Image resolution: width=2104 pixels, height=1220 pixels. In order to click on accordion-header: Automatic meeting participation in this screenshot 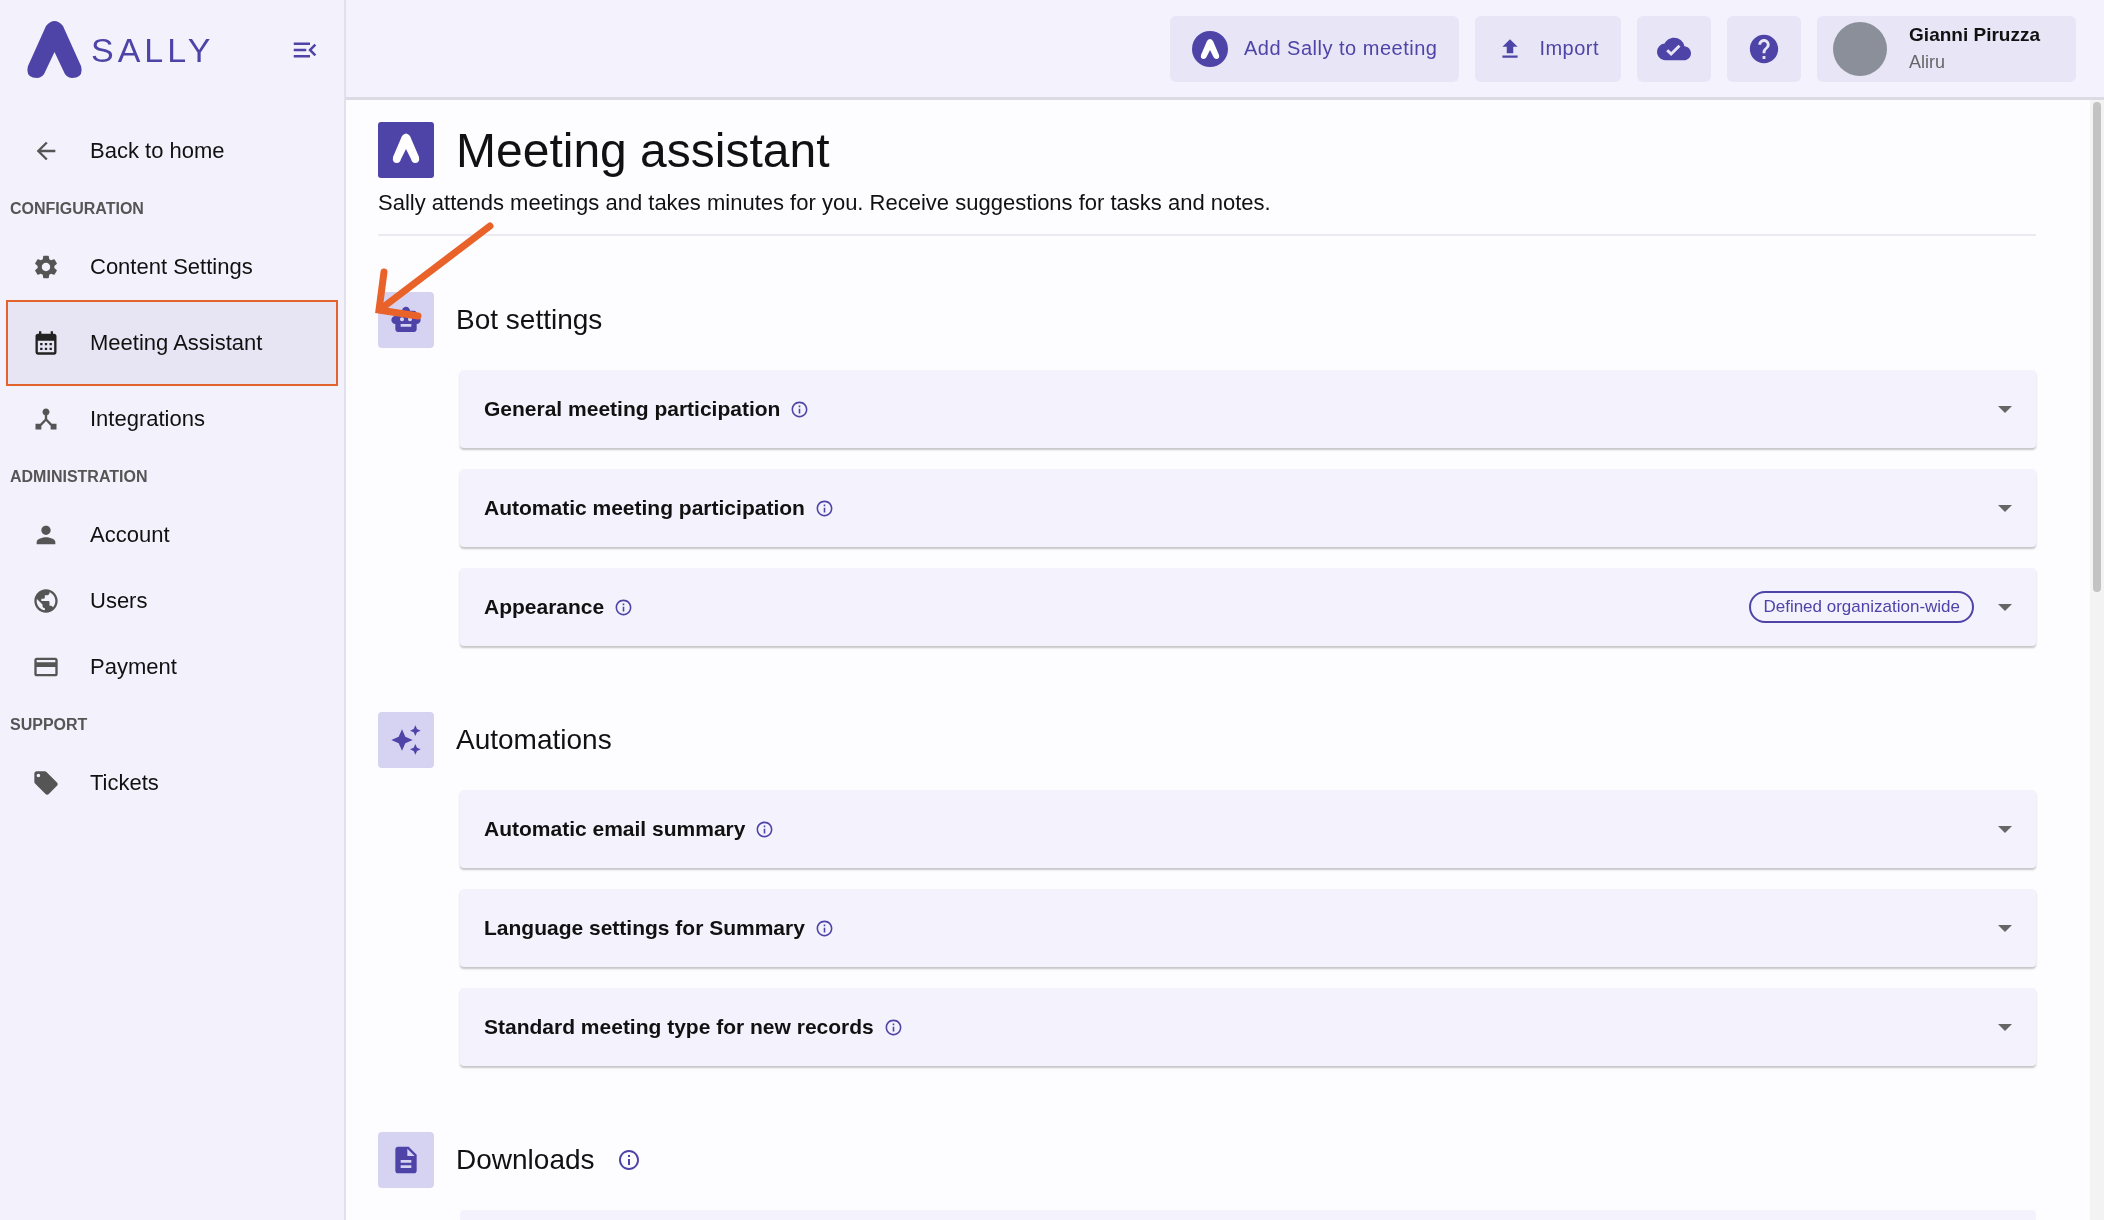, I will do `click(1248, 508)`.